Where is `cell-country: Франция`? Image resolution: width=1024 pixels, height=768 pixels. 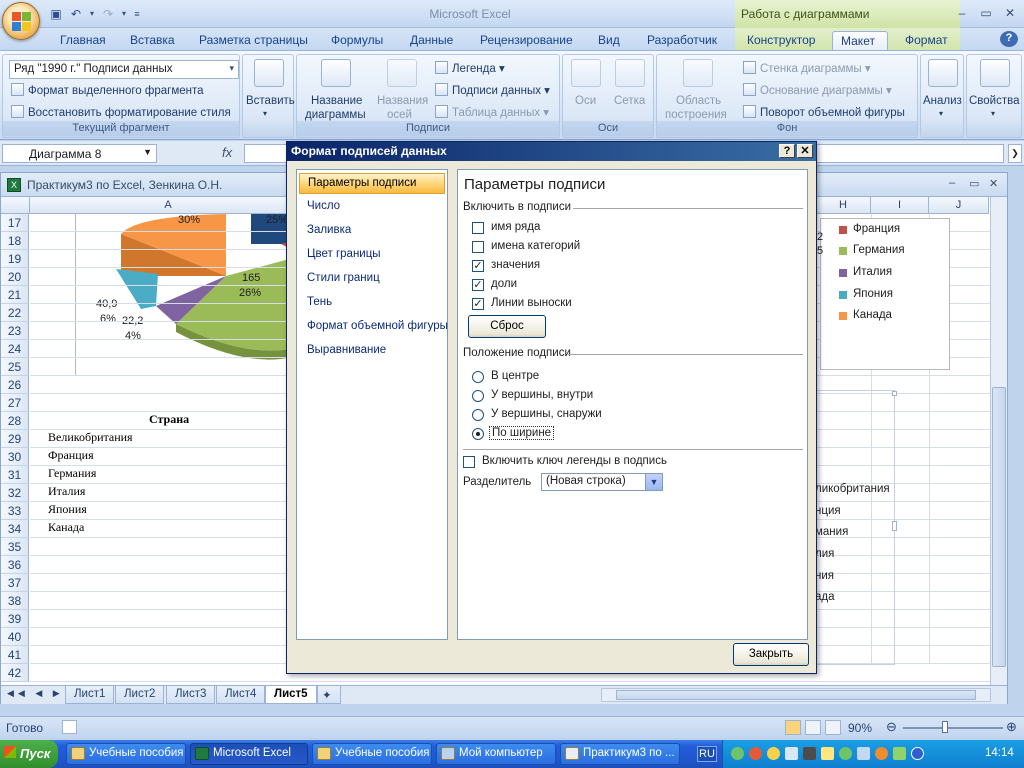
cell-country: Франция is located at coordinates (71, 455).